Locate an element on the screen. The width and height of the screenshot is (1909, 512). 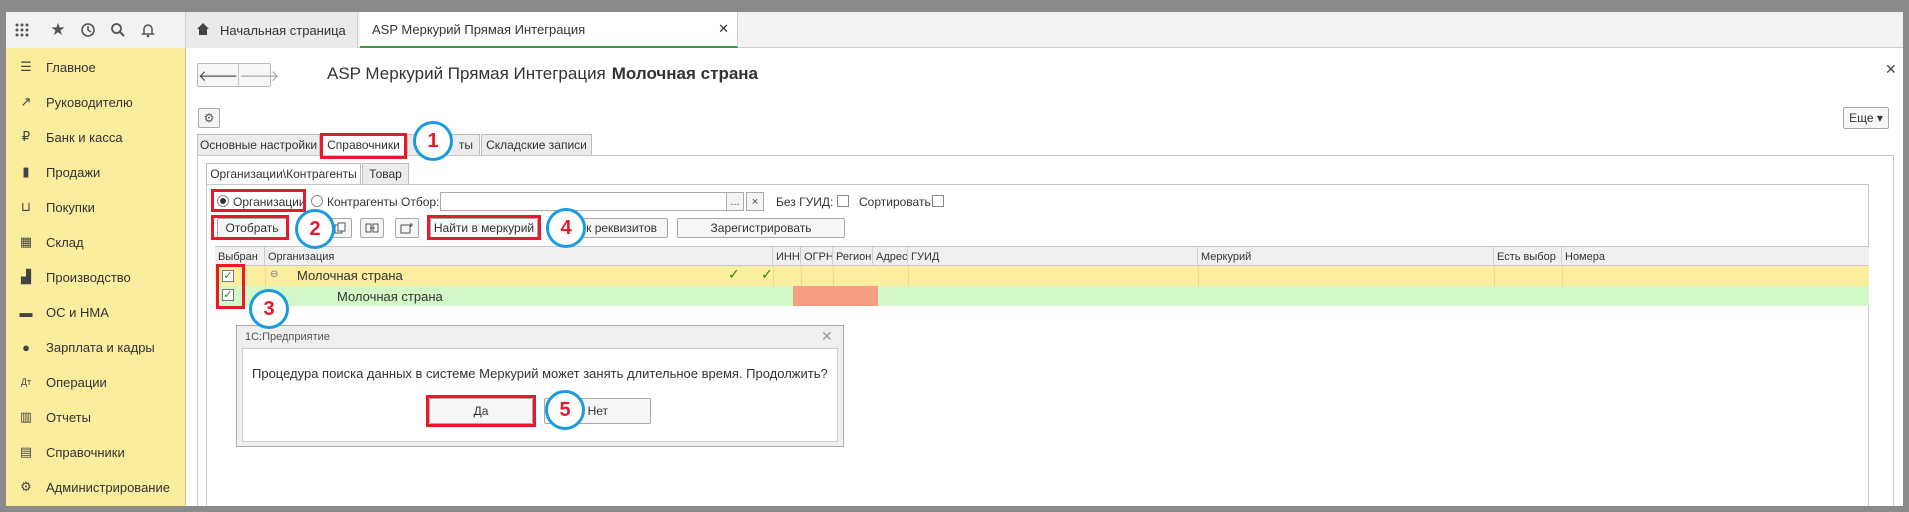
dialog-title: 1С:Предприятие is located at coordinates (540, 337).